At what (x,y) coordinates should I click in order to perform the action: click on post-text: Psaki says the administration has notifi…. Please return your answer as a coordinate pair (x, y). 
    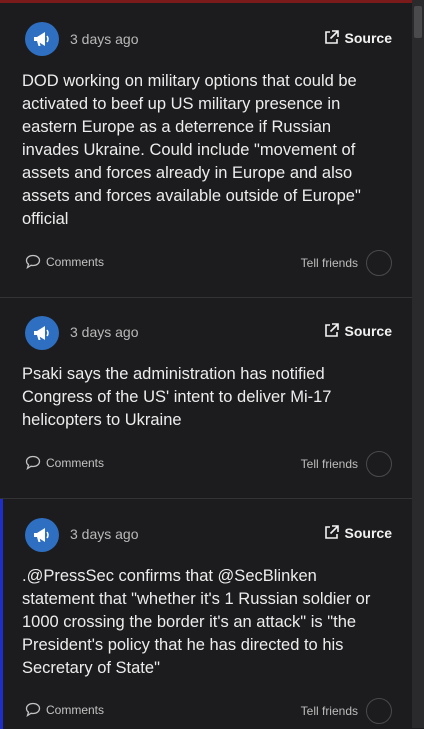
    Looking at the image, I should click on (177, 397).